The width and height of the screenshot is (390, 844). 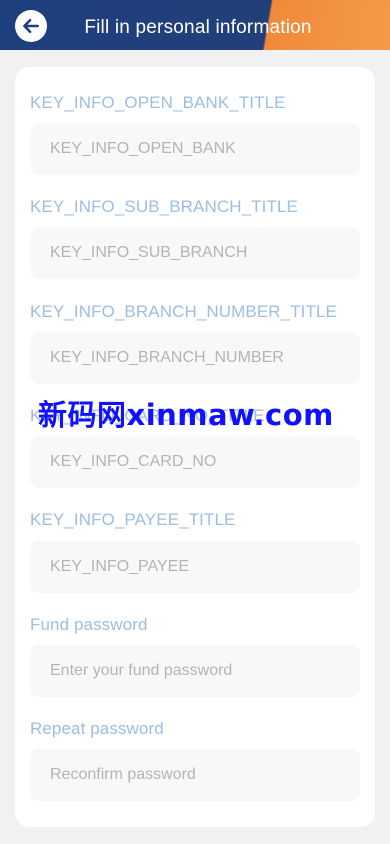 I want to click on watermark-text: 新码网xinmaw.com, so click(x=186, y=415).